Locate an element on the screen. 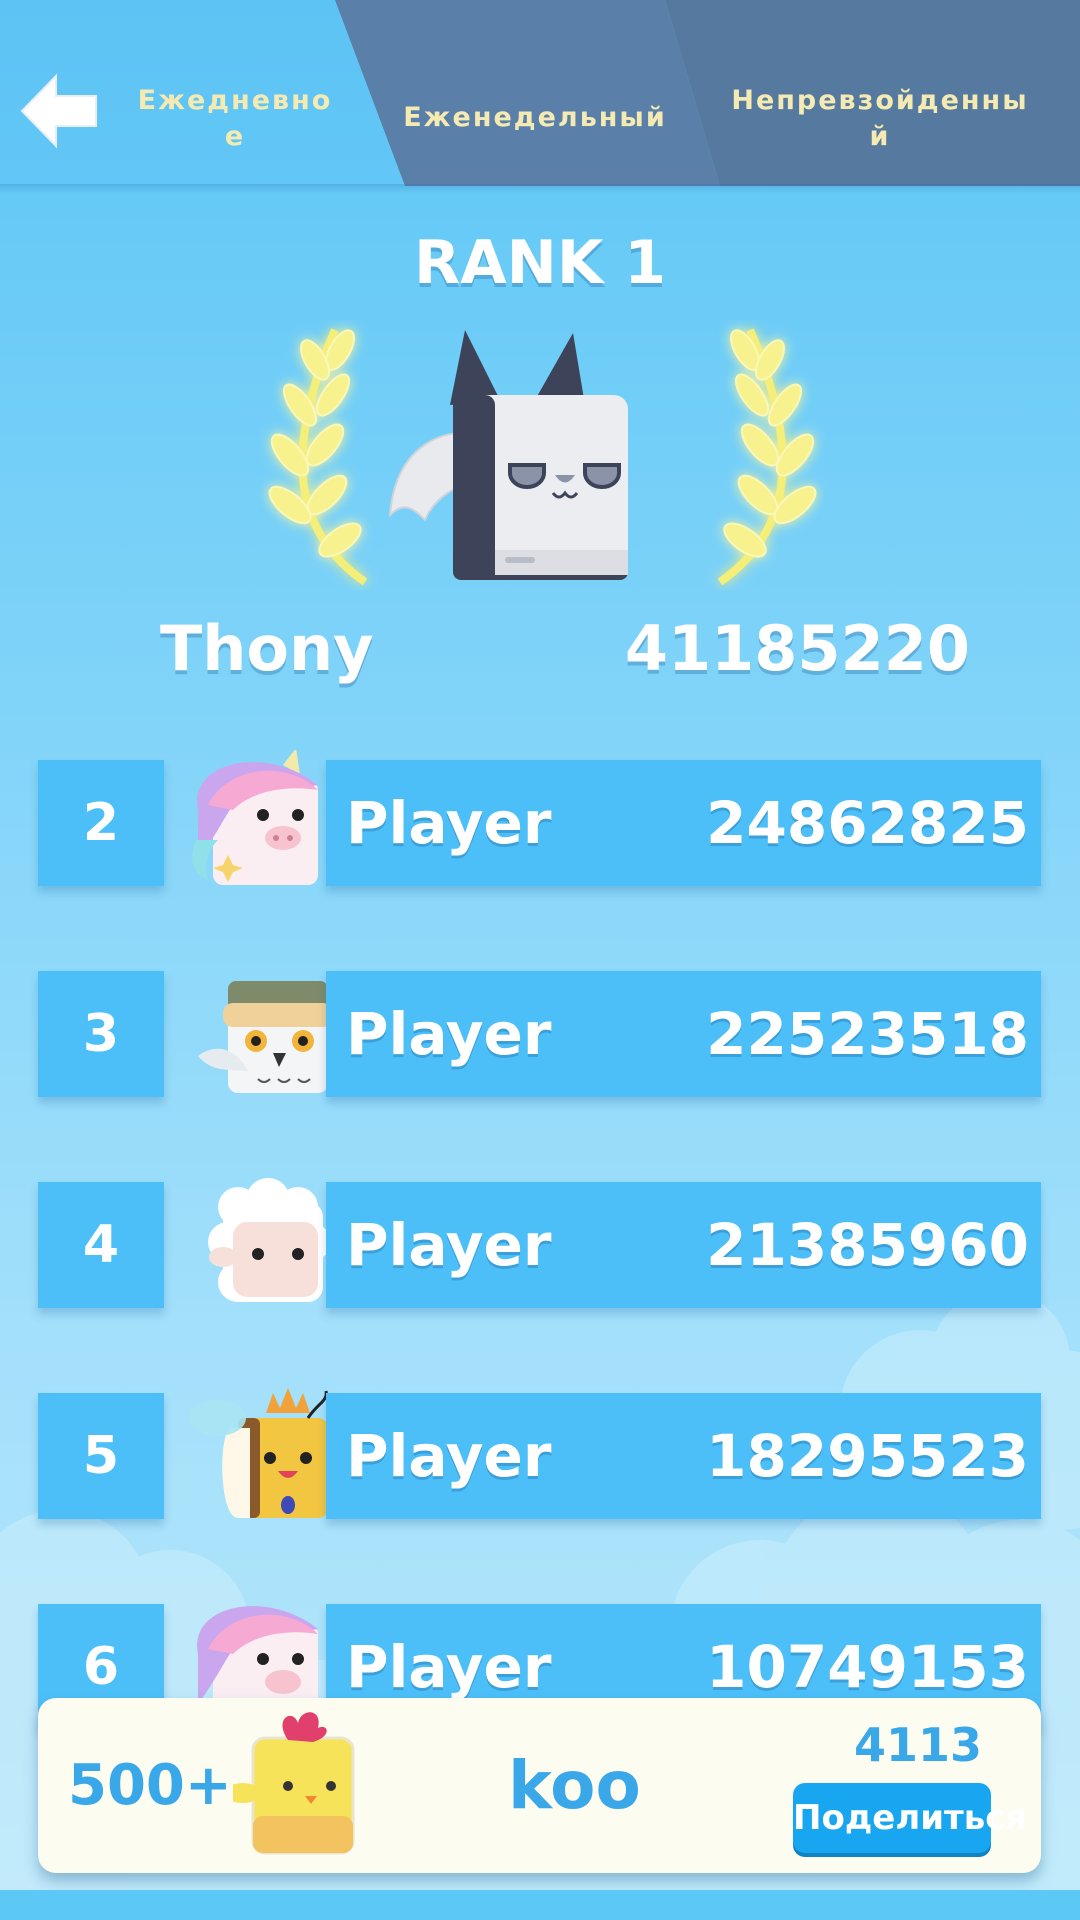 This screenshot has width=1080, height=1920. row-rank: 2 is located at coordinates (101, 823).